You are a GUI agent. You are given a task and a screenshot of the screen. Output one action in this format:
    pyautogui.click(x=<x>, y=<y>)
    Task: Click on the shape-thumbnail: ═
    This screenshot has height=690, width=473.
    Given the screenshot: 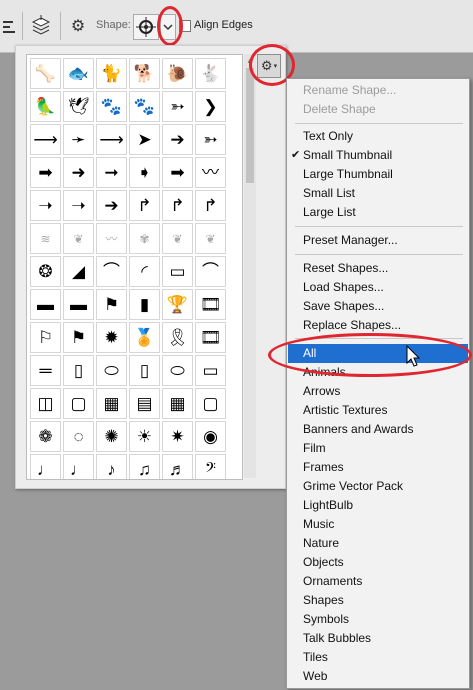 What is the action you would take?
    pyautogui.click(x=45, y=370)
    